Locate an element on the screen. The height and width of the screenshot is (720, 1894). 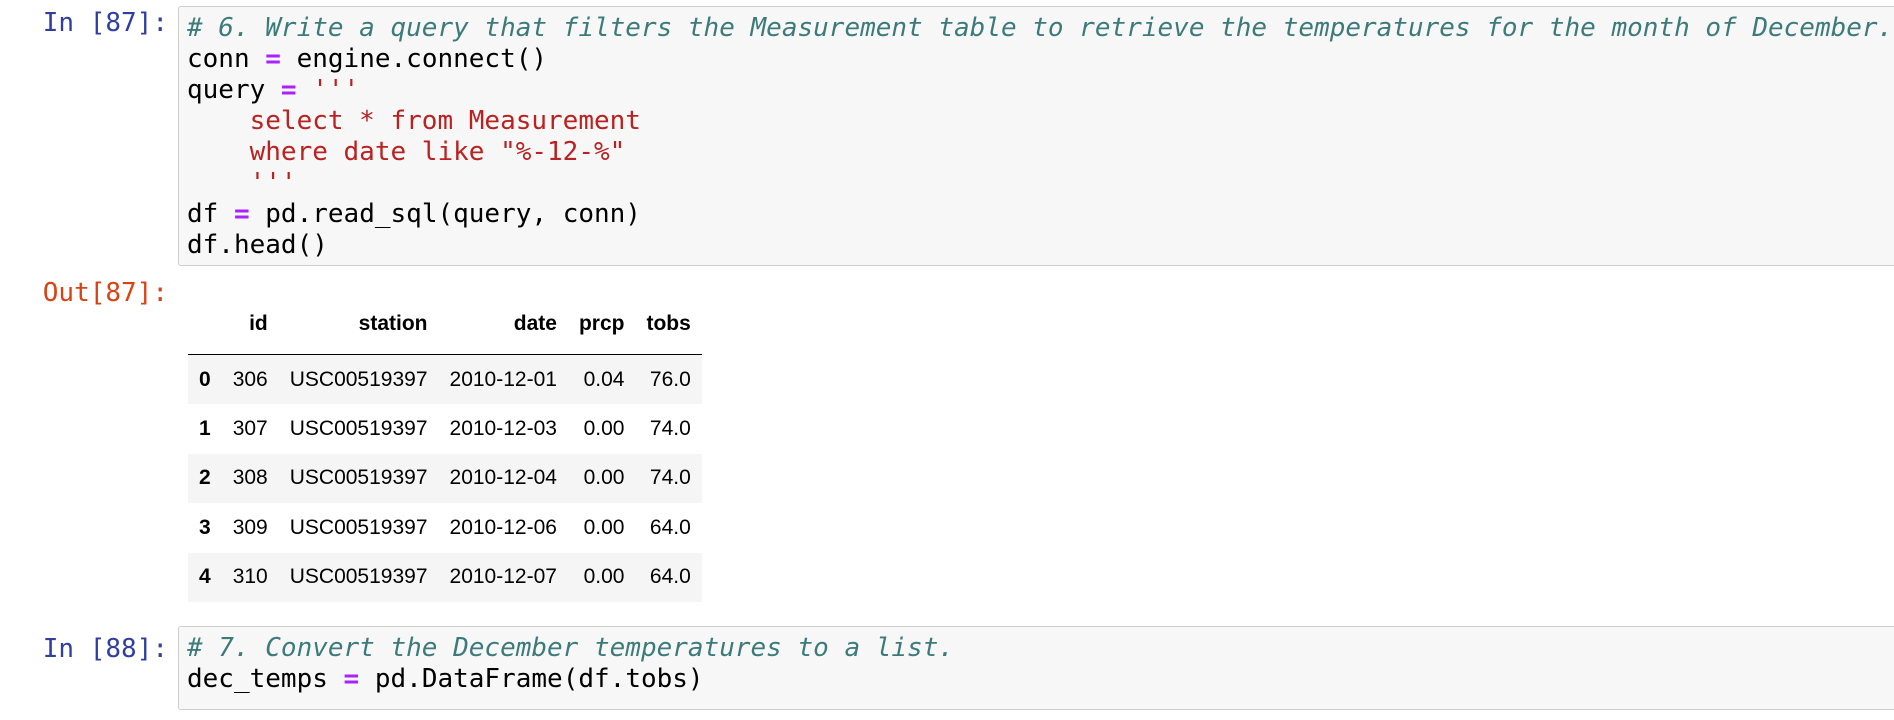
column-header-prcp: prcp is located at coordinates (601, 324).